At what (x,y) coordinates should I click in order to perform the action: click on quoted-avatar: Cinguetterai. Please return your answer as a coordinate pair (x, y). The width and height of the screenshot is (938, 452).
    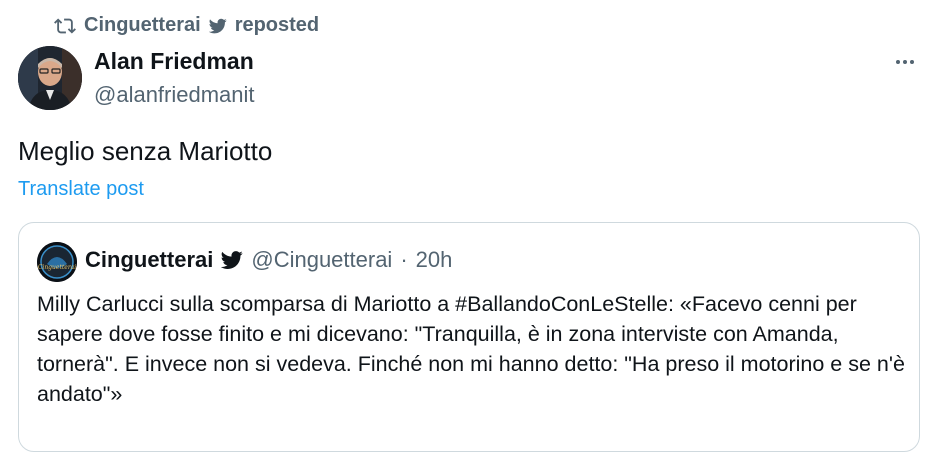
    Looking at the image, I should click on (57, 262).